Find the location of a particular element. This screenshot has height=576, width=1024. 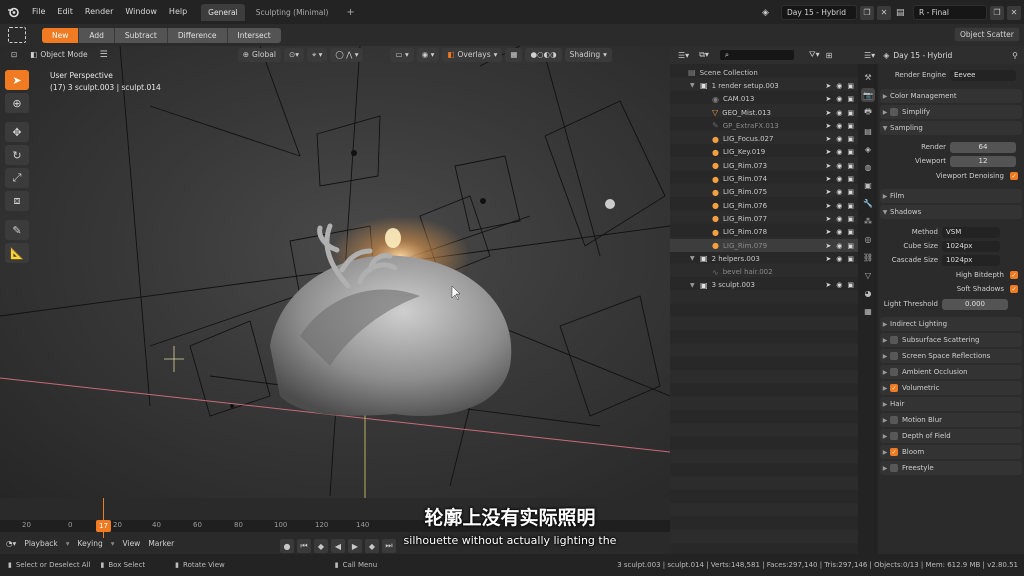

filter-icon: ⛛▾ is located at coordinates (814, 55).